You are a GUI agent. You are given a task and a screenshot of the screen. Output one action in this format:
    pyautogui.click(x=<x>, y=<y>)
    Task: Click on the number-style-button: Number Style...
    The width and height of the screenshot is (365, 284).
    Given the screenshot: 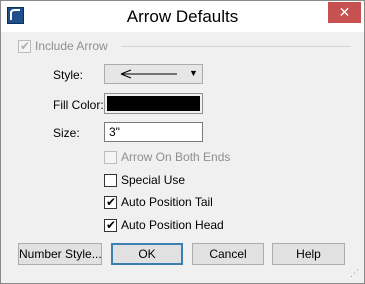 What is the action you would take?
    pyautogui.click(x=60, y=254)
    